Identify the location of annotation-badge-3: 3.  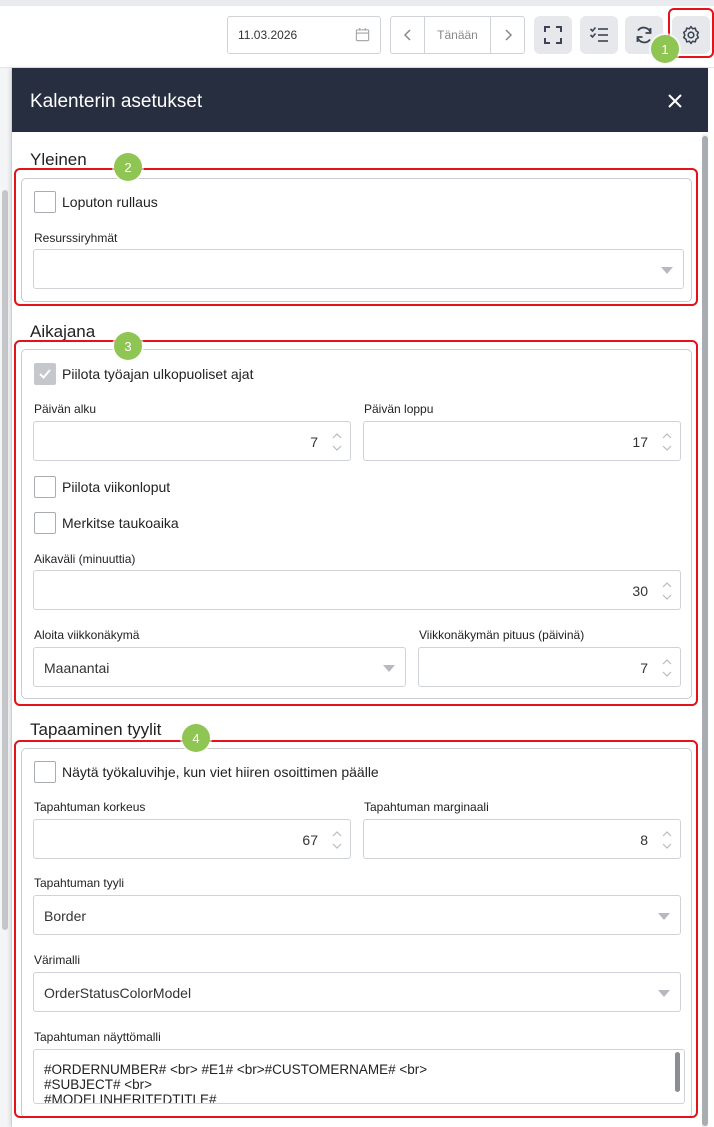
(128, 346).